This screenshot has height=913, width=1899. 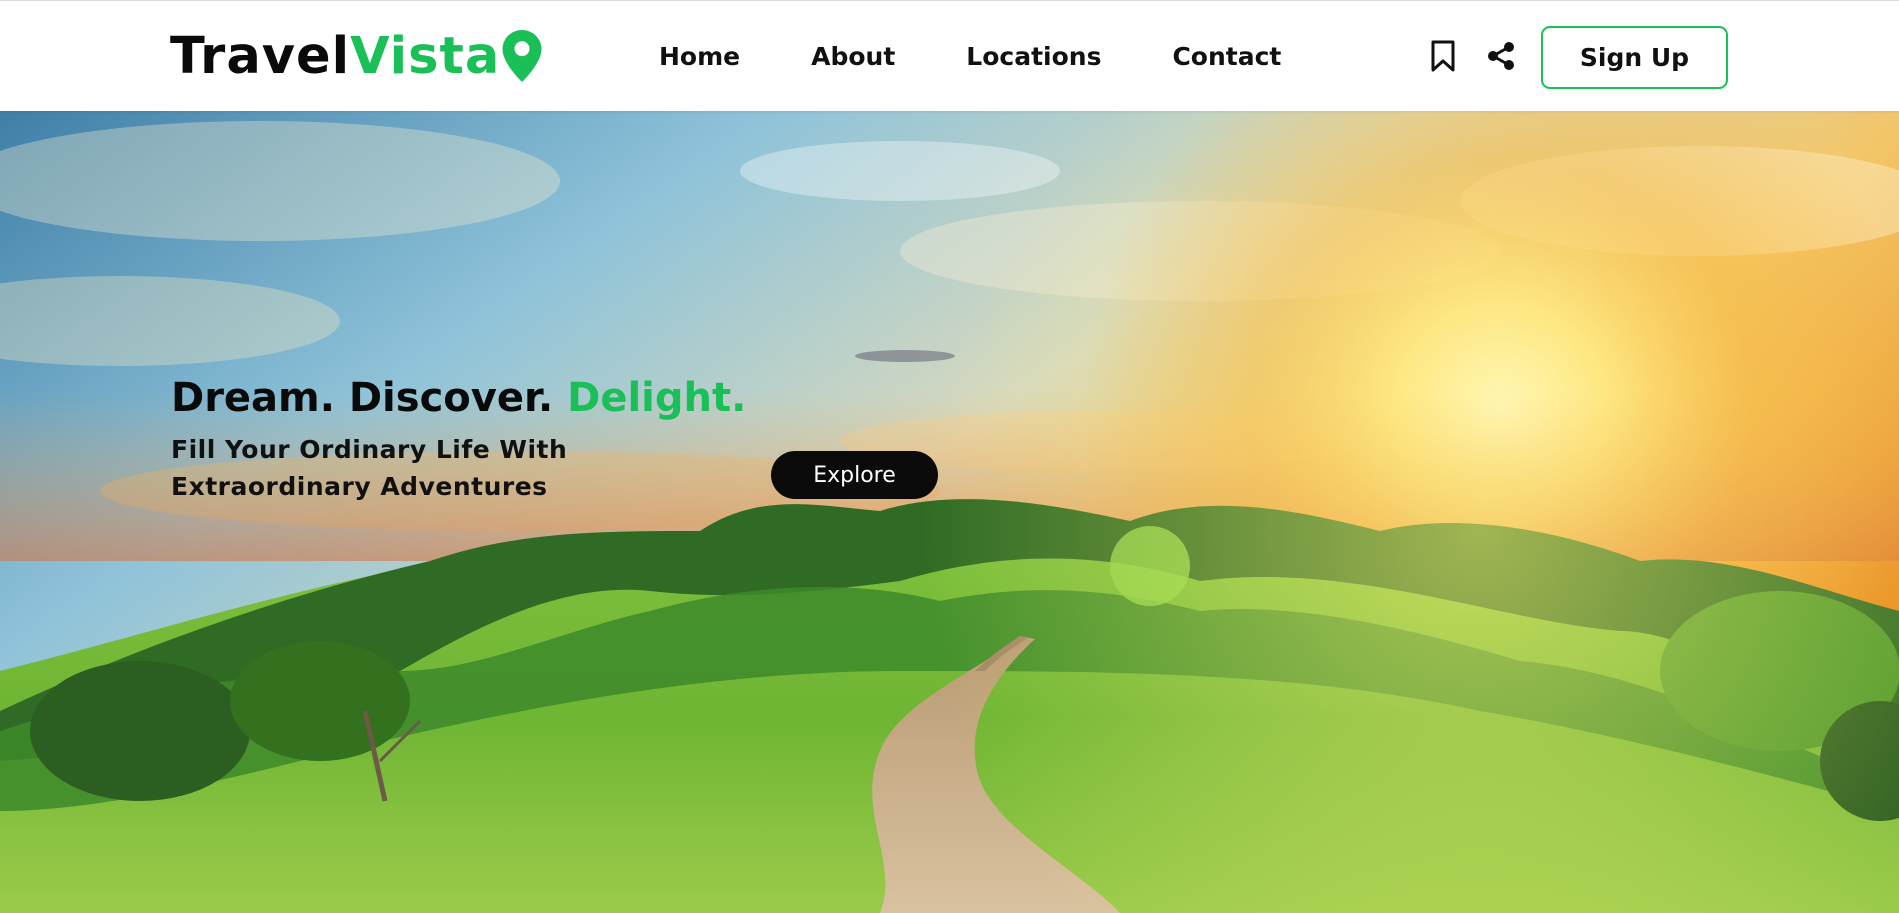 What do you see at coordinates (657, 398) in the screenshot?
I see `hero-headline-accent: Delight.` at bounding box center [657, 398].